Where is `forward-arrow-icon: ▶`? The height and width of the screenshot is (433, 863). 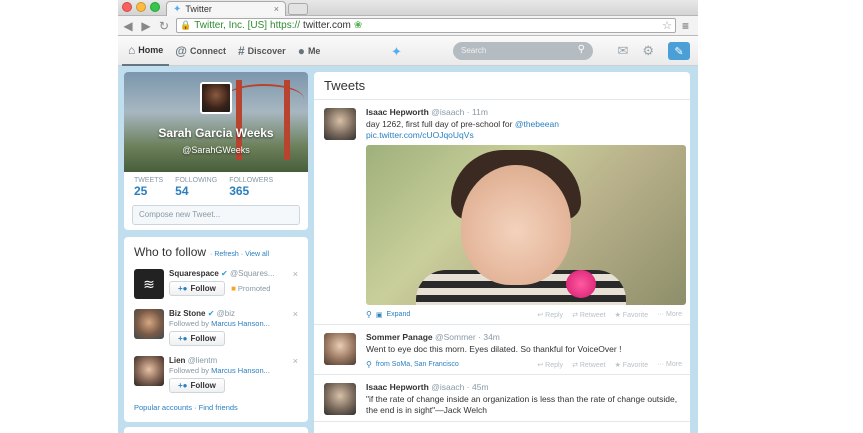 forward-arrow-icon: ▶ is located at coordinates (146, 26).